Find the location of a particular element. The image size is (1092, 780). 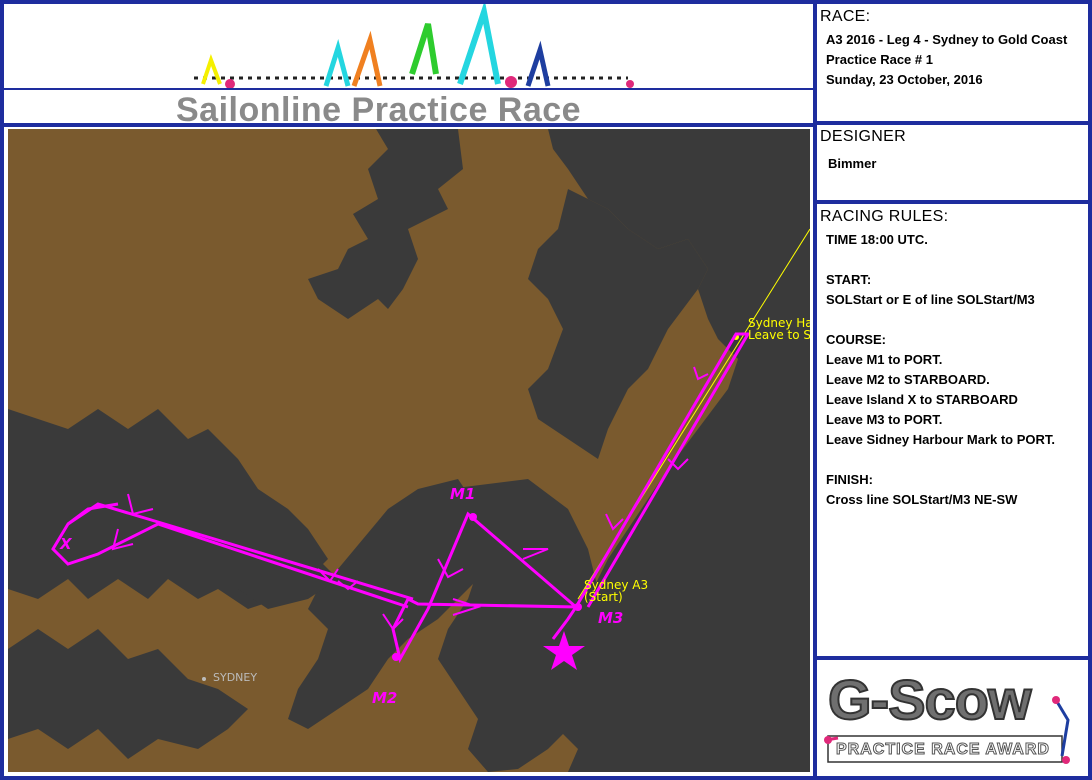

rule-line: SOLStart or E of line SOLStart/M3 is located at coordinates (930, 299).